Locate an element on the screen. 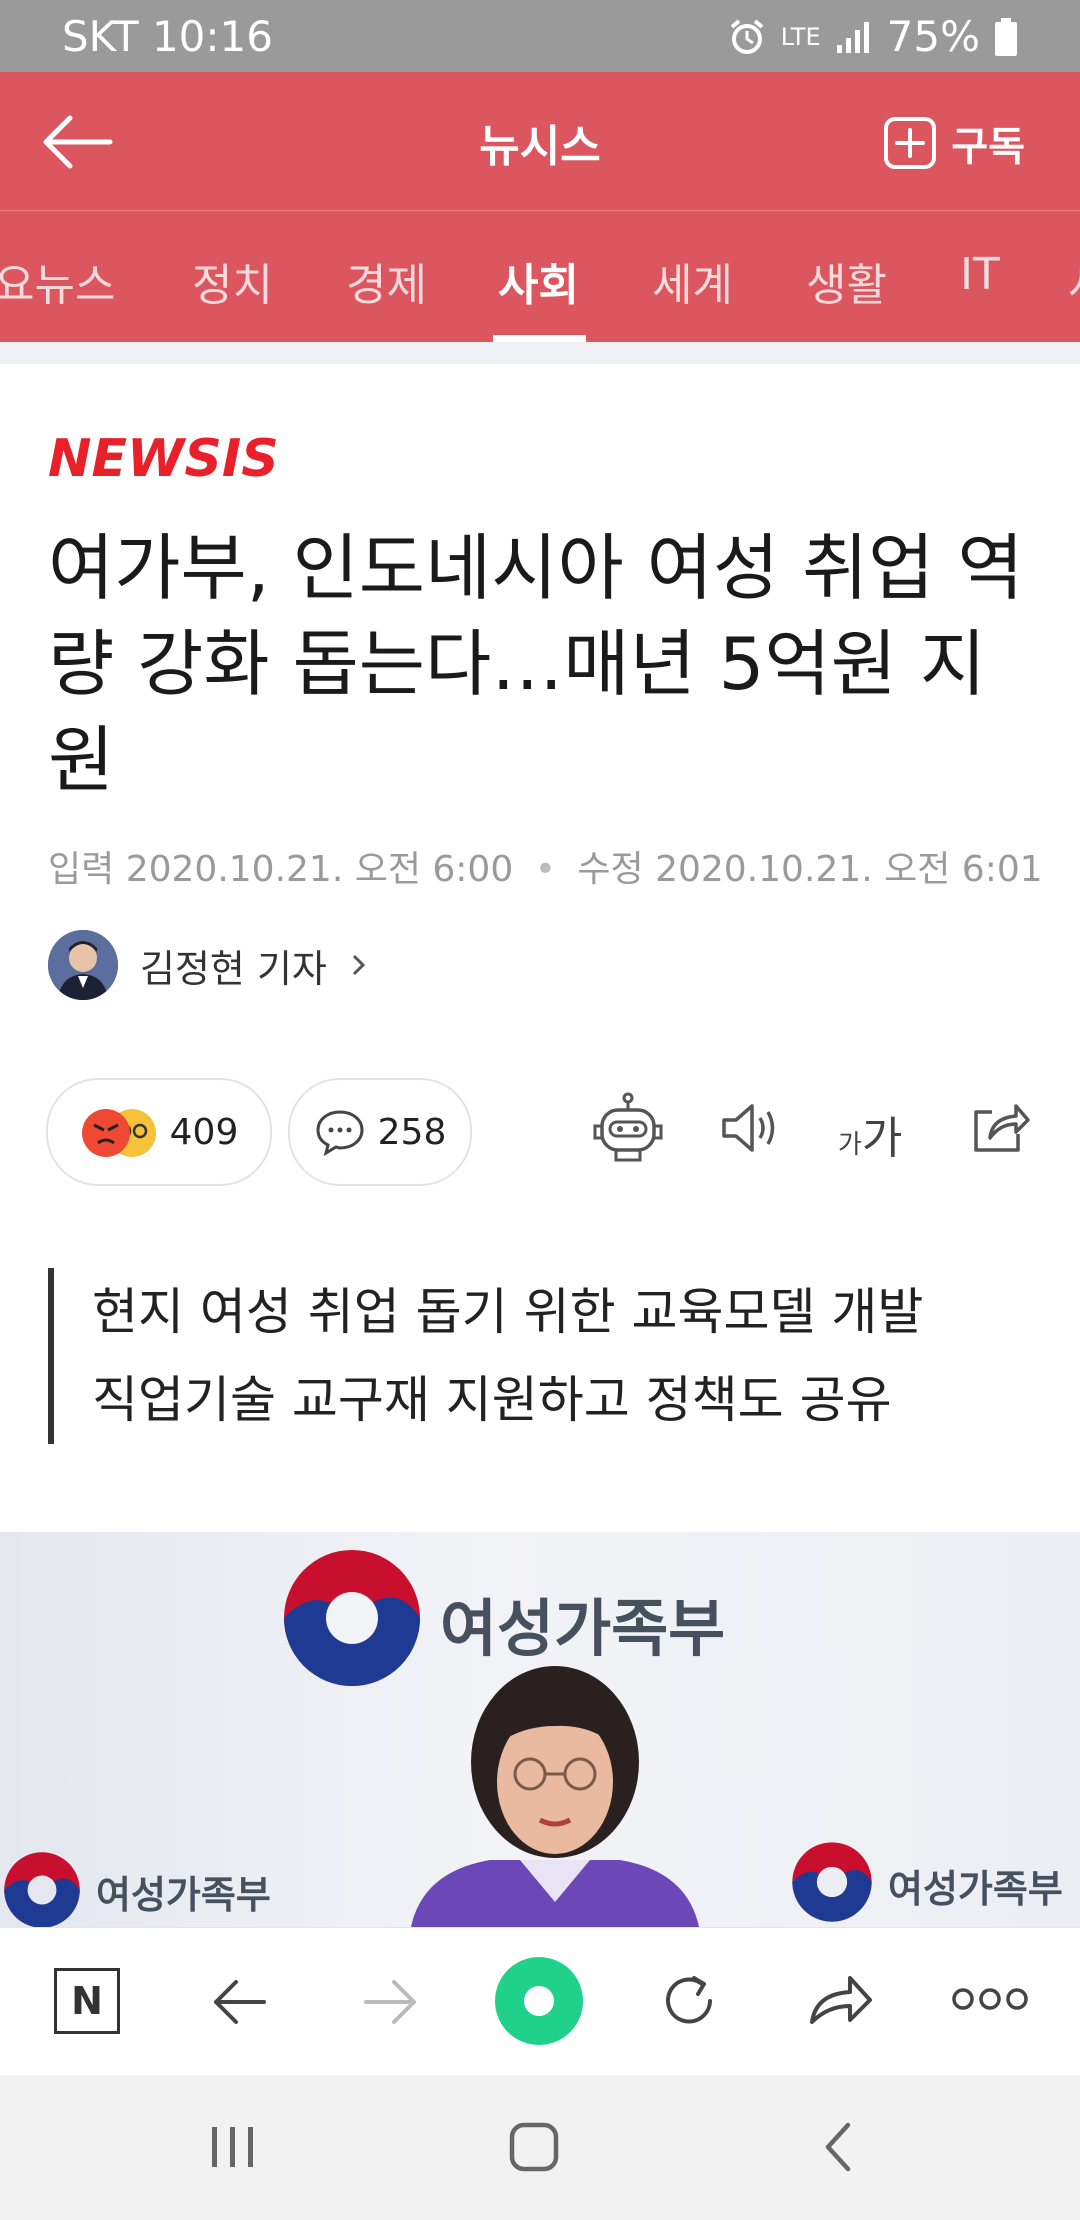 The image size is (1080, 2220). modified-label: 수정 is located at coordinates (610, 869).